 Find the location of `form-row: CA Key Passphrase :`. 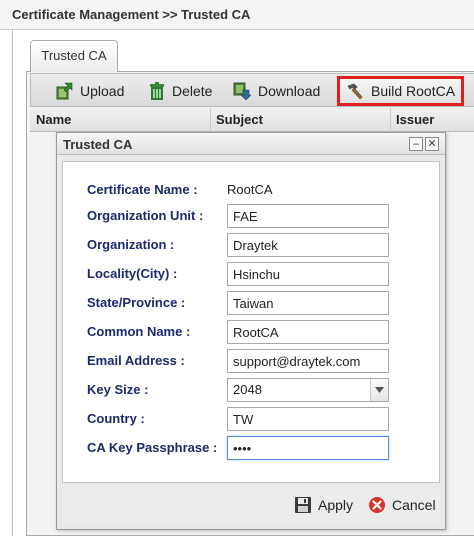

form-row: CA Key Passphrase : is located at coordinates (251, 448).